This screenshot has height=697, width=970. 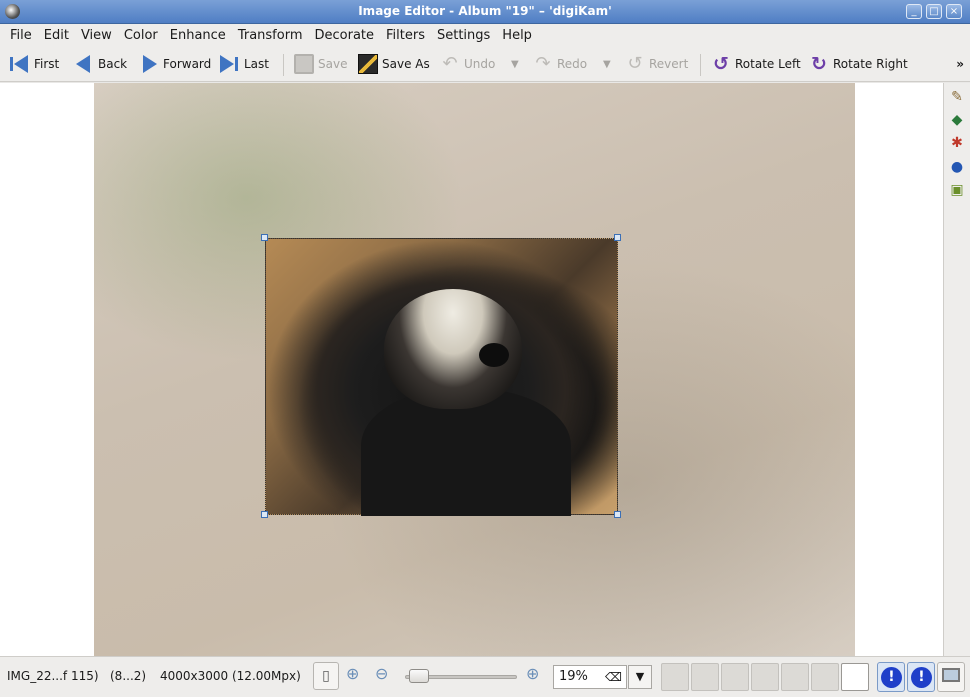 What do you see at coordinates (855, 677) in the screenshot?
I see `preview-mouseover-button` at bounding box center [855, 677].